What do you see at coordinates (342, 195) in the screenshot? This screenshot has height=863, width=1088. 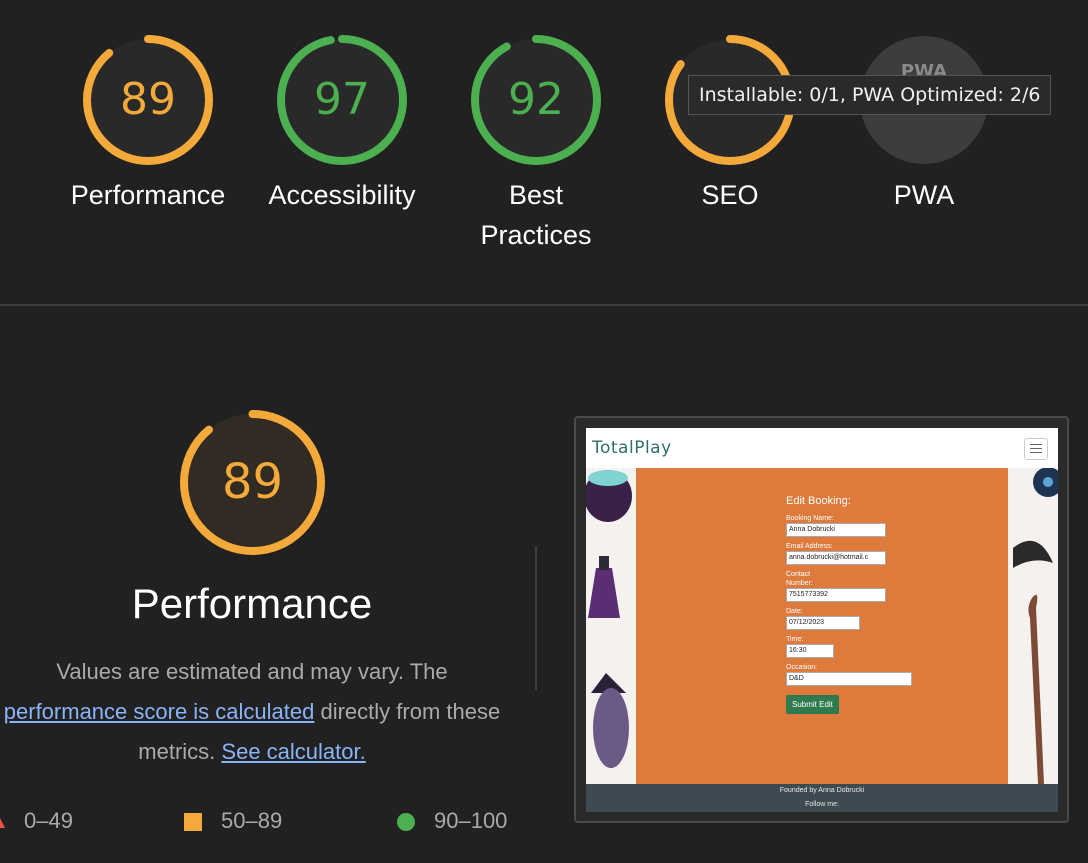 I see `gauge-label: Accessibility` at bounding box center [342, 195].